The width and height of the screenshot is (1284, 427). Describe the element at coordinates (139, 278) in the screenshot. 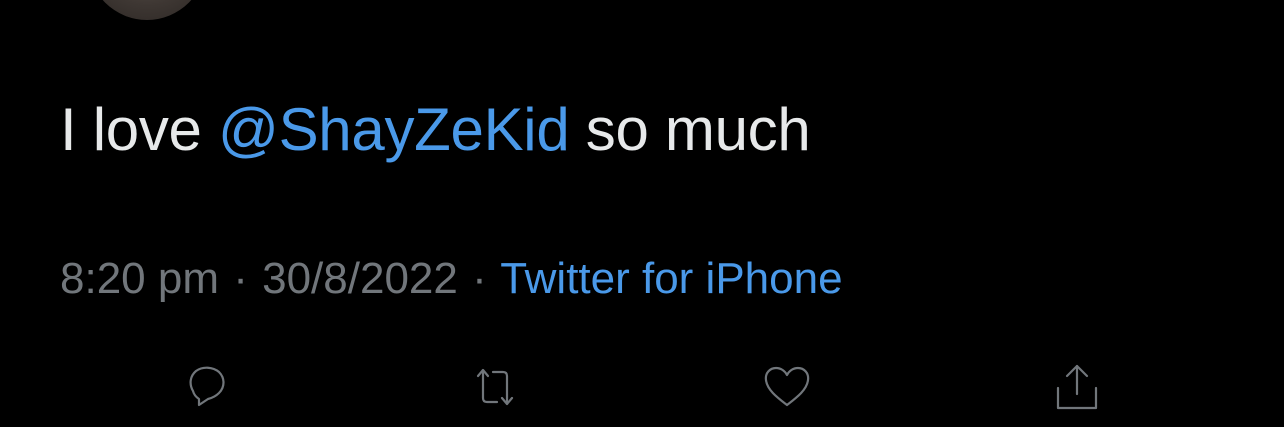

I see `tweet-time: 8:20 pm` at that location.